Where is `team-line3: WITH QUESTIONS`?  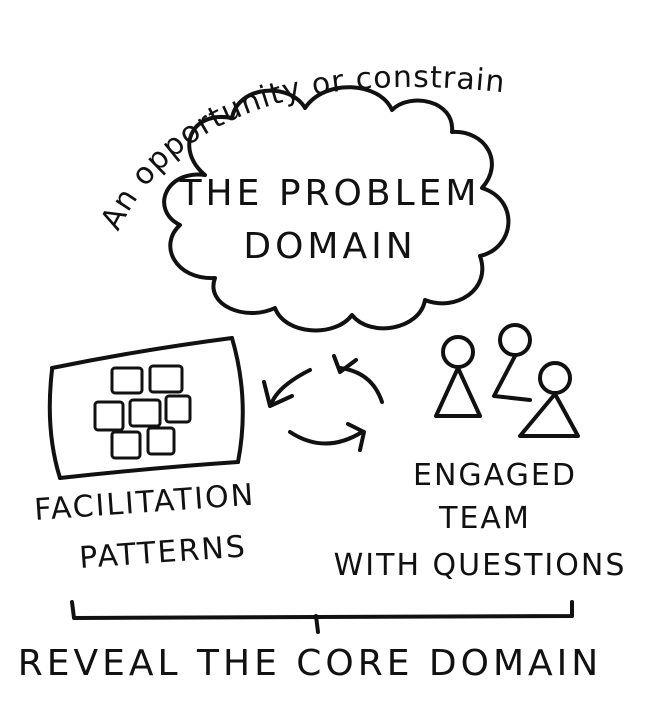
team-line3: WITH QUESTIONS is located at coordinates (480, 565).